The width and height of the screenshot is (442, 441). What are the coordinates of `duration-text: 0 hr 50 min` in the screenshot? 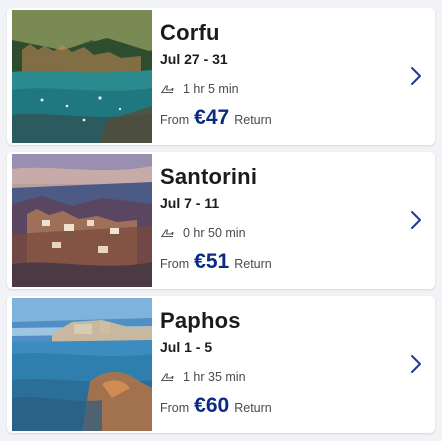 It's located at (214, 233).